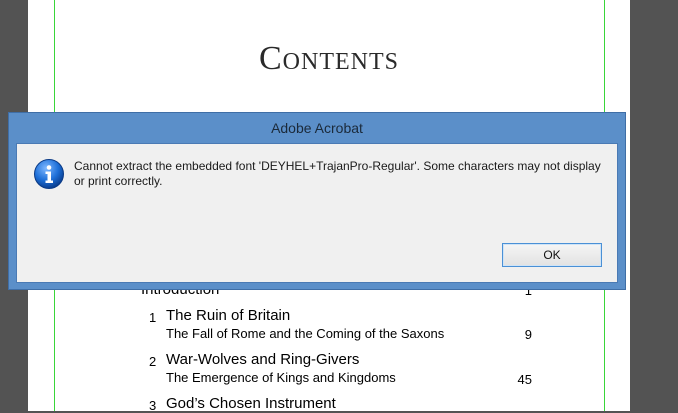 The image size is (678, 413). Describe the element at coordinates (552, 255) in the screenshot. I see `ok-button: OK` at that location.